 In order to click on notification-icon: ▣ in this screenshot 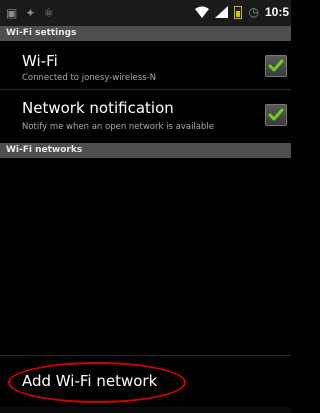, I will do `click(12, 13)`.